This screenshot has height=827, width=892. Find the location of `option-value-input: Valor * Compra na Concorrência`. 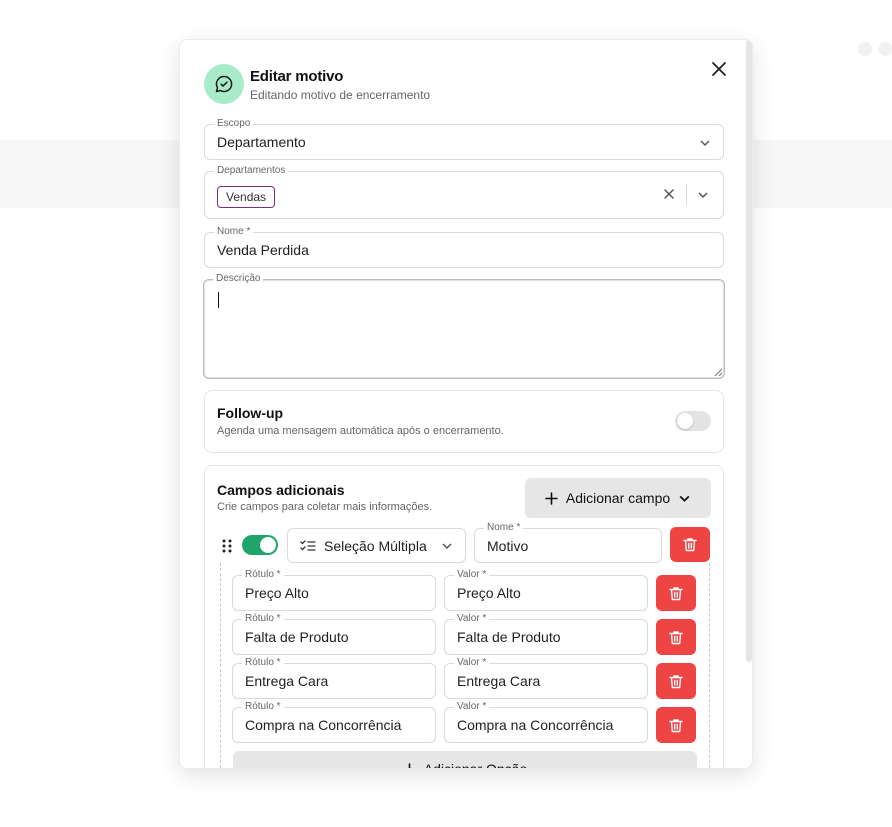

option-value-input: Valor * Compra na Concorrência is located at coordinates (546, 721).